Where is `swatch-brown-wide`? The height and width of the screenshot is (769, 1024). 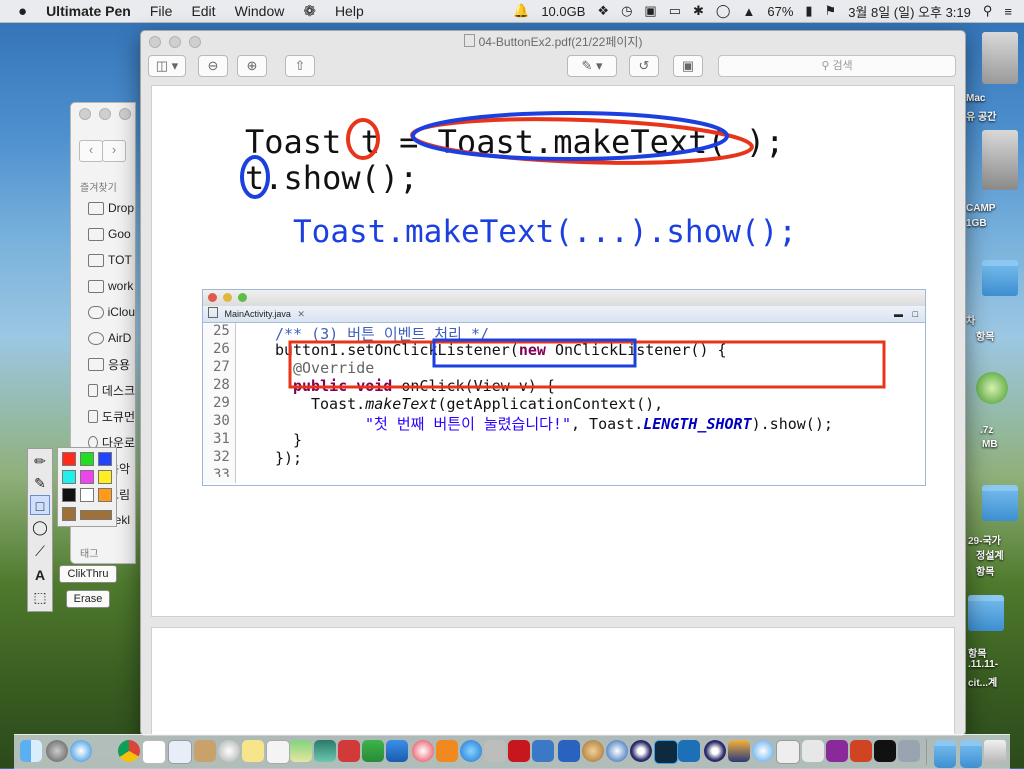
swatch-brown-wide is located at coordinates (96, 515).